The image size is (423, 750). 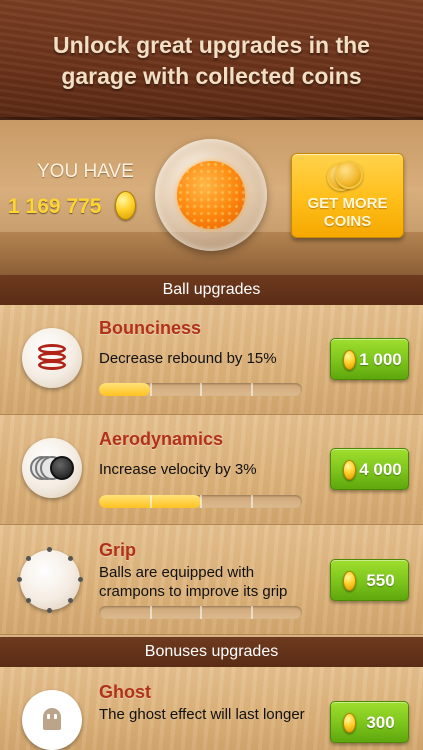 I want to click on price-label: 300, so click(x=380, y=722).